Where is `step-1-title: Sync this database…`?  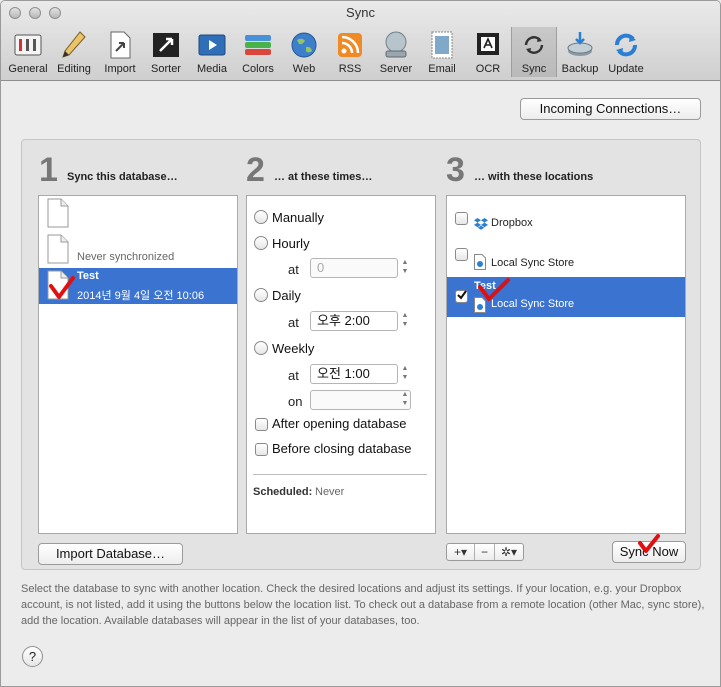 step-1-title: Sync this database… is located at coordinates (122, 177).